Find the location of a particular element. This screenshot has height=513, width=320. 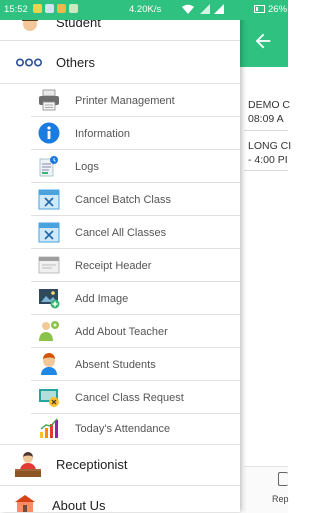

wifi-icon is located at coordinates (188, 9).